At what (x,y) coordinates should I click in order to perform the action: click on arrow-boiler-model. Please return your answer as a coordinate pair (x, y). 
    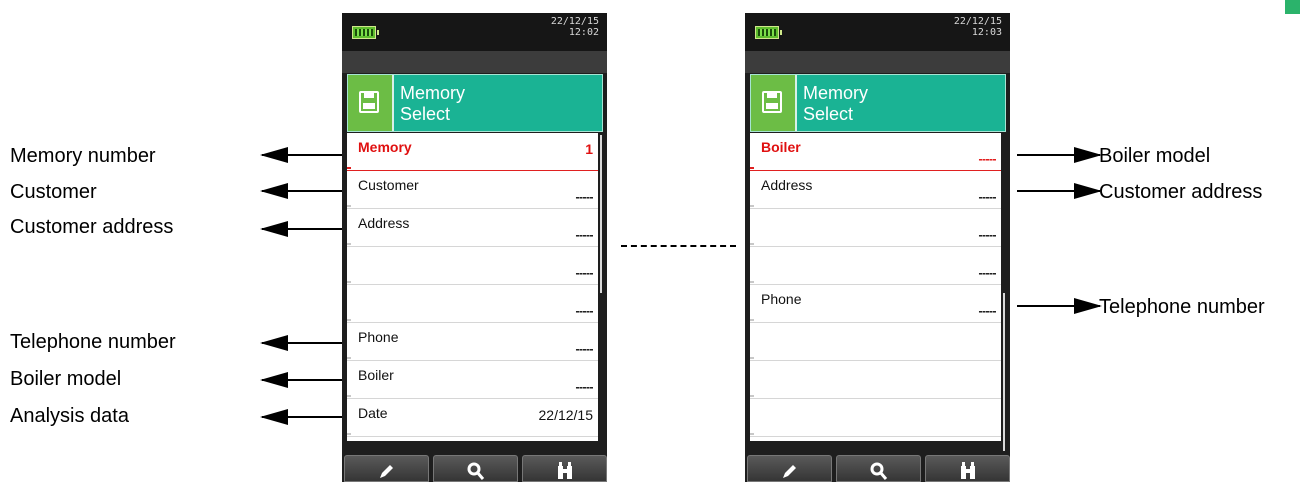
    Looking at the image, I should click on (301, 380).